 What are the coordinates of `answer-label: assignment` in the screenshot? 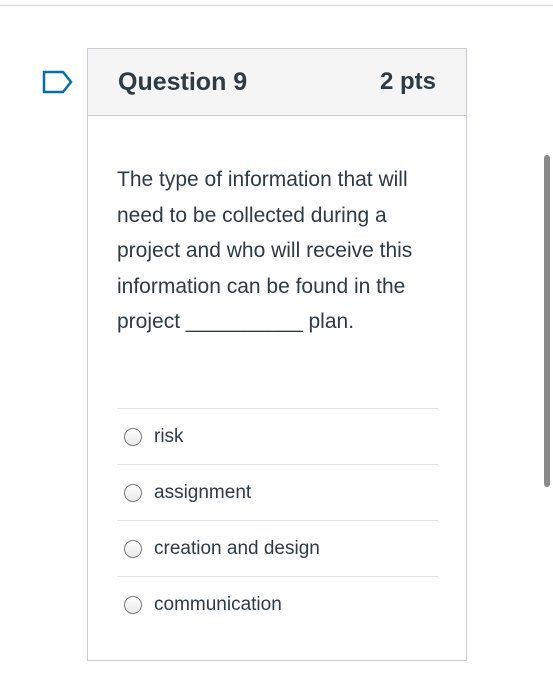 It's located at (202, 493).